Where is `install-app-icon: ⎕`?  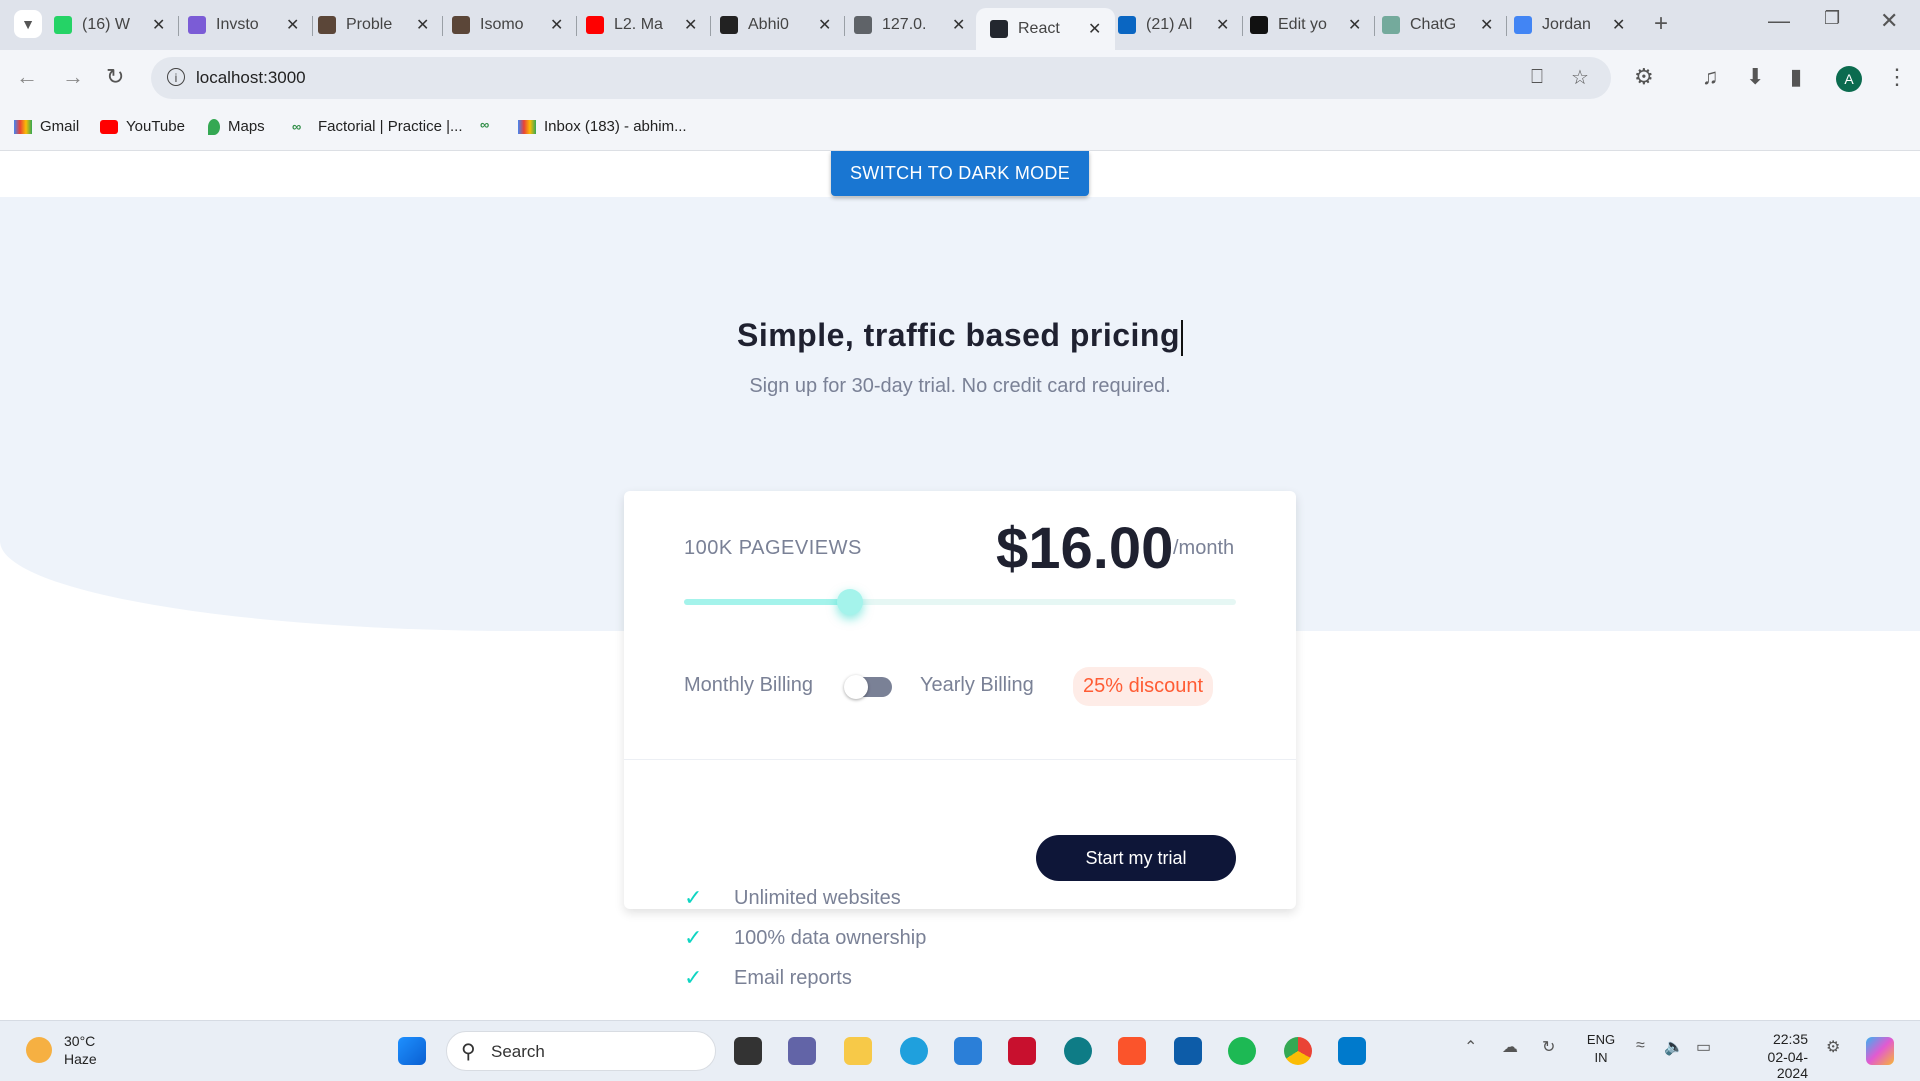 install-app-icon: ⎕ is located at coordinates (1537, 77).